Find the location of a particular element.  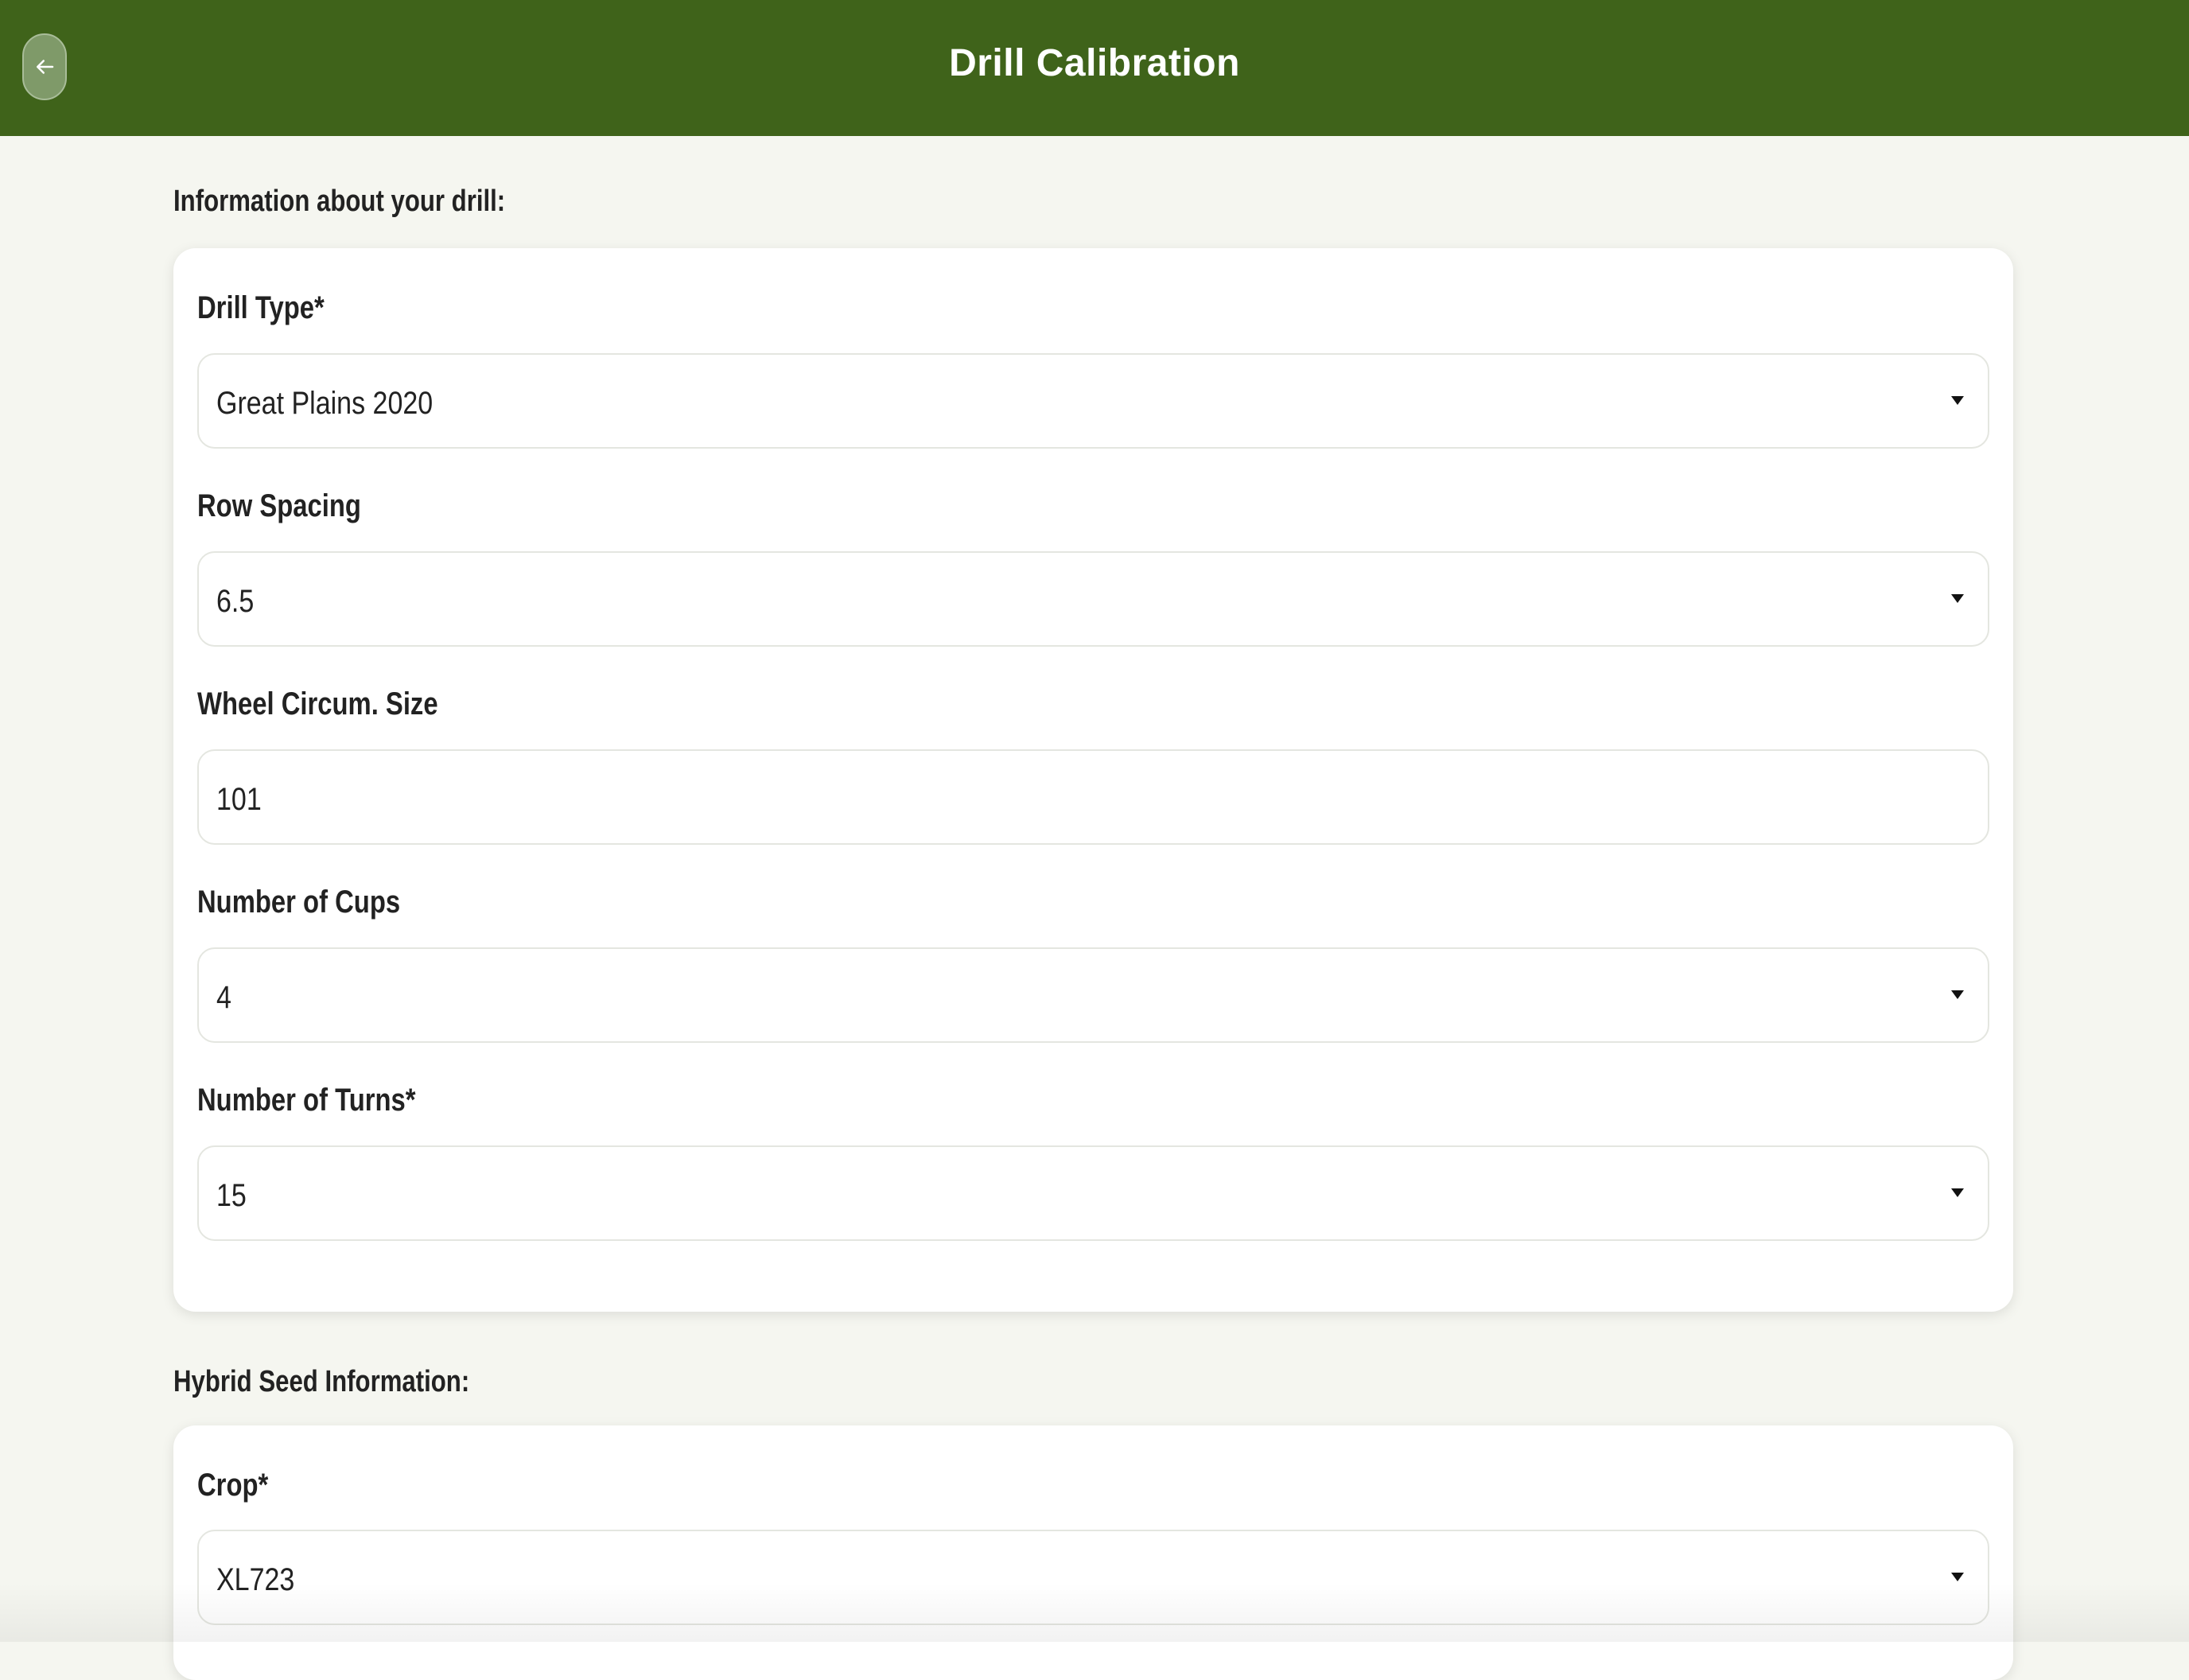

page-title: Drill Calibration is located at coordinates (1094, 63).